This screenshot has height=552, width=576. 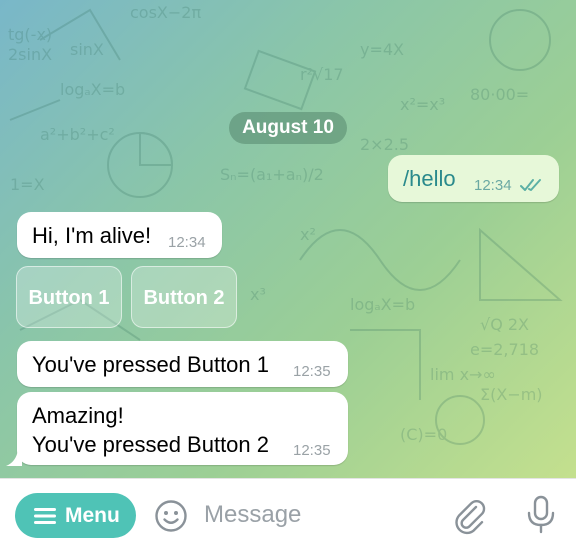 I want to click on svg-text: Σ(X−m), so click(x=511, y=394).